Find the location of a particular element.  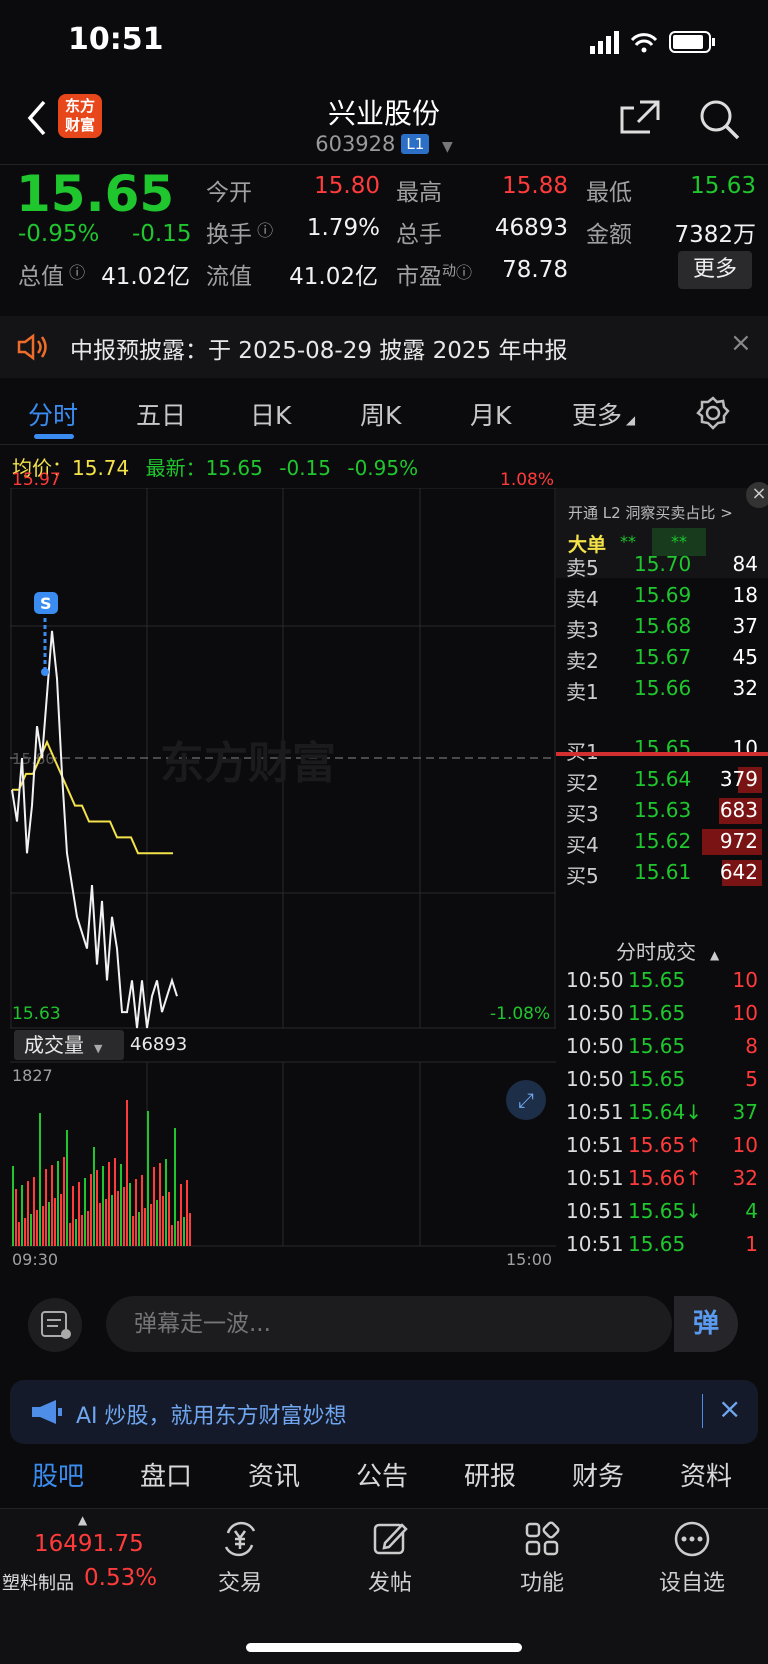

asks-volume: 18 is located at coordinates (745, 595).